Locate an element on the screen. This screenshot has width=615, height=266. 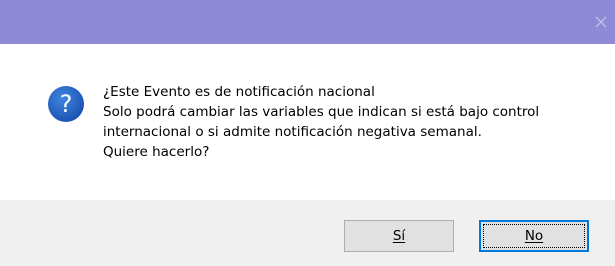
message-line: ¿Este Evento es de notificación nacional is located at coordinates (239, 92).